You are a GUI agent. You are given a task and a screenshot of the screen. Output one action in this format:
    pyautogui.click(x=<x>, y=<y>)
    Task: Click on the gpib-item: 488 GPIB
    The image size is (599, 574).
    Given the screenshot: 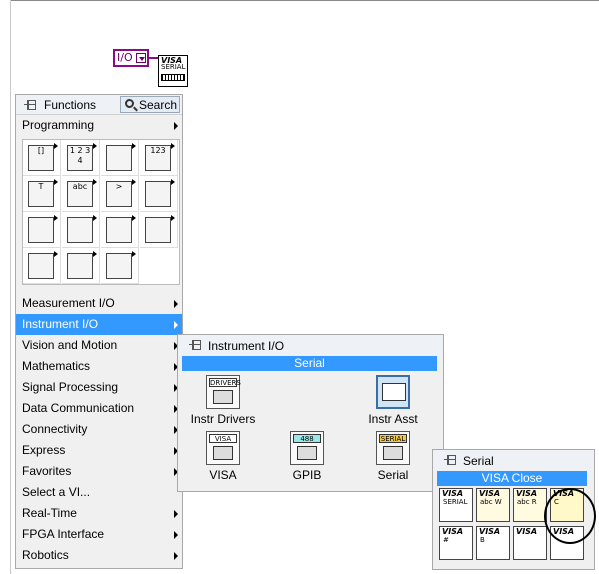 What is the action you would take?
    pyautogui.click(x=307, y=456)
    